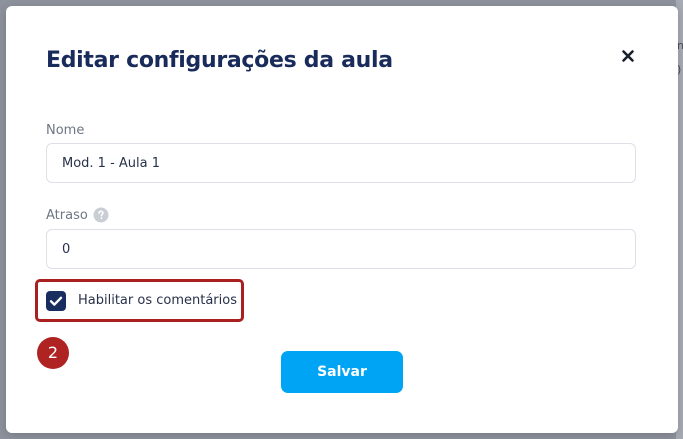  I want to click on close-icon, so click(628, 56).